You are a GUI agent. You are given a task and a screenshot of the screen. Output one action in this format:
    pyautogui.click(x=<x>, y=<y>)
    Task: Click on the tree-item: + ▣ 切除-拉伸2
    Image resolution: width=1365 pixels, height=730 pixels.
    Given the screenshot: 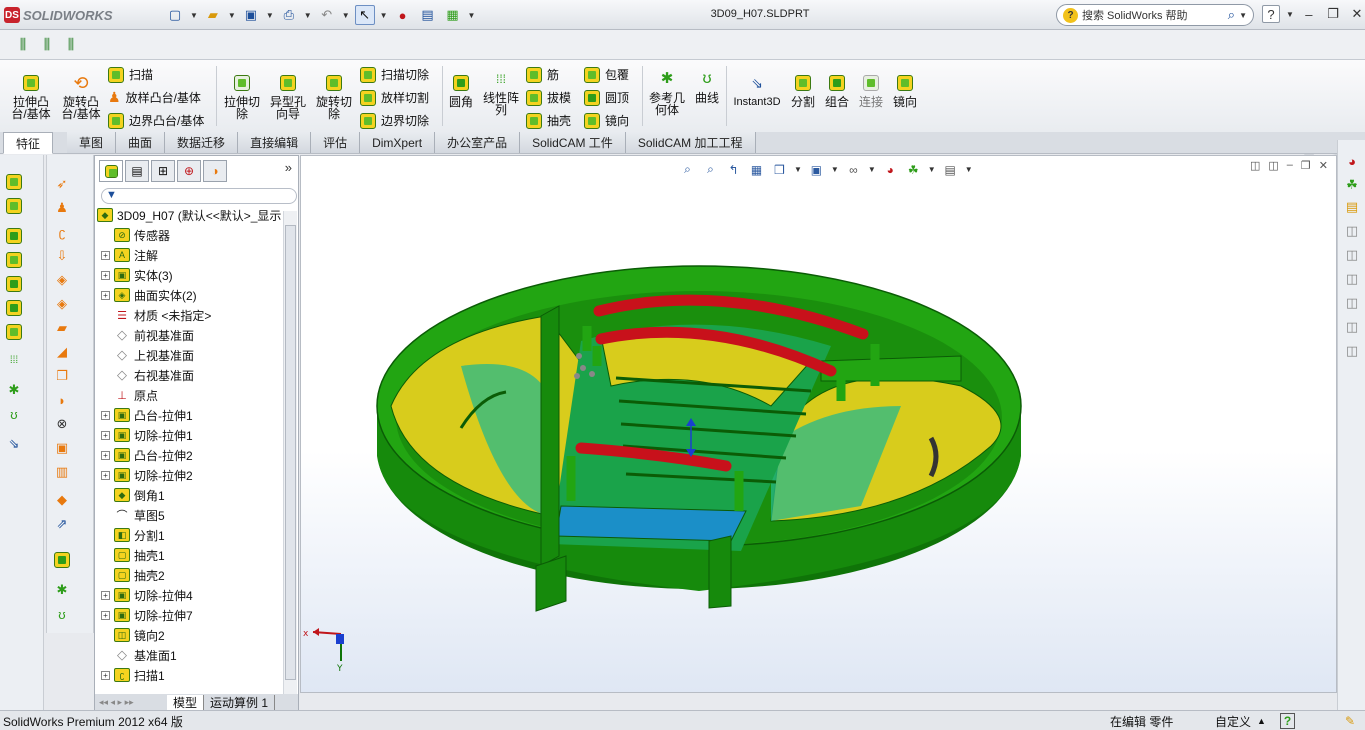 What is the action you would take?
    pyautogui.click(x=147, y=475)
    